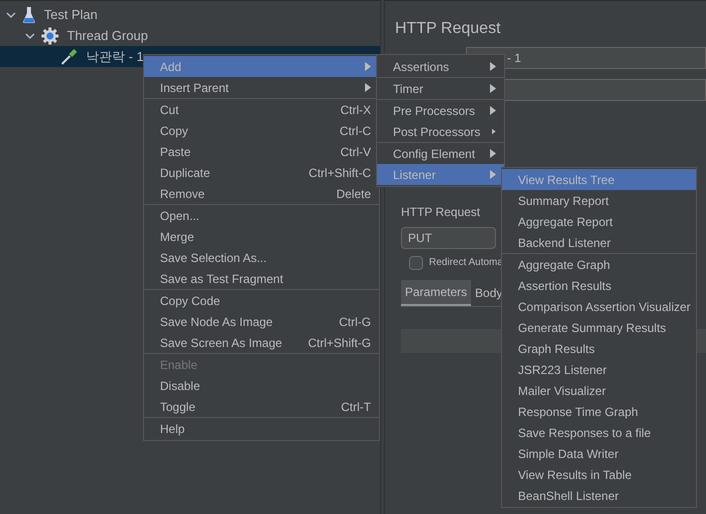 The height and width of the screenshot is (514, 706). What do you see at coordinates (339, 173) in the screenshot?
I see `shortcut-text: Ctrl+Shift-C` at bounding box center [339, 173].